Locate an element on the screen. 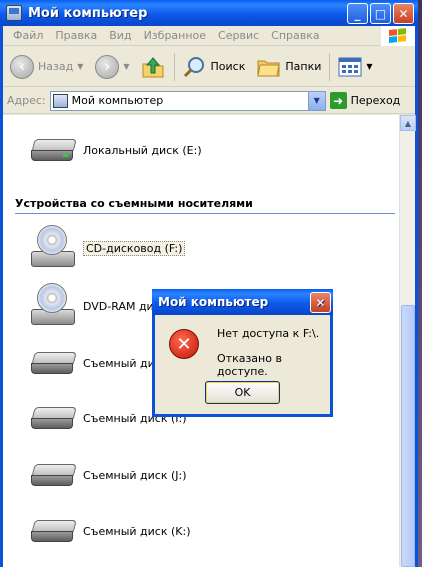 This screenshot has height=567, width=422. section-removable-header: Устройства со съемными носителями is located at coordinates (205, 205).